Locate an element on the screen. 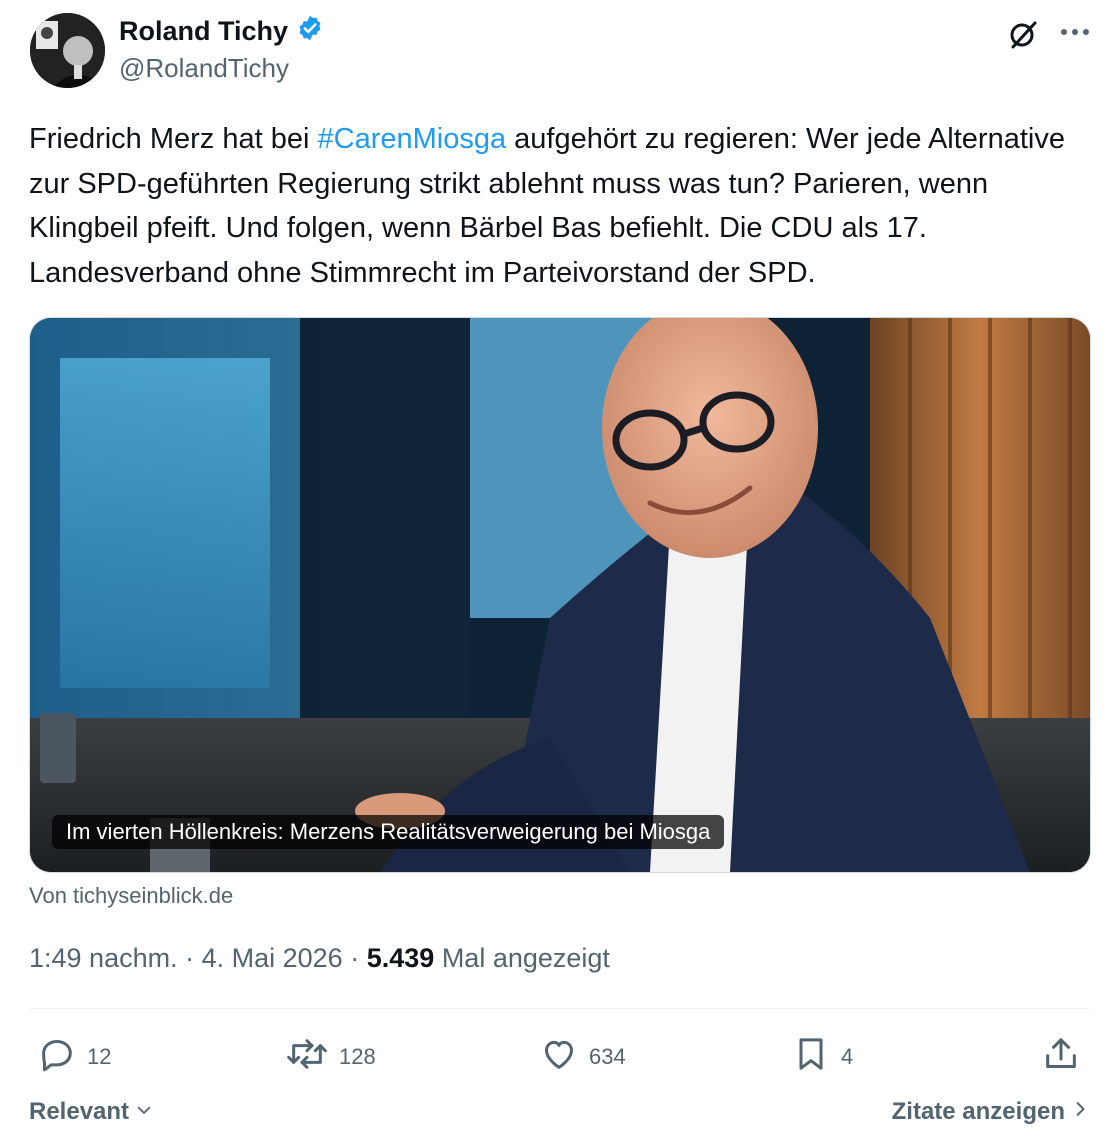 The height and width of the screenshot is (1147, 1117). show-quotes-link: Zitate anzeigen is located at coordinates (990, 1112).